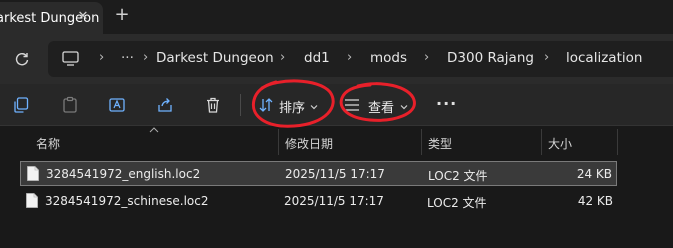  I want to click on paste-icon, so click(70, 105).